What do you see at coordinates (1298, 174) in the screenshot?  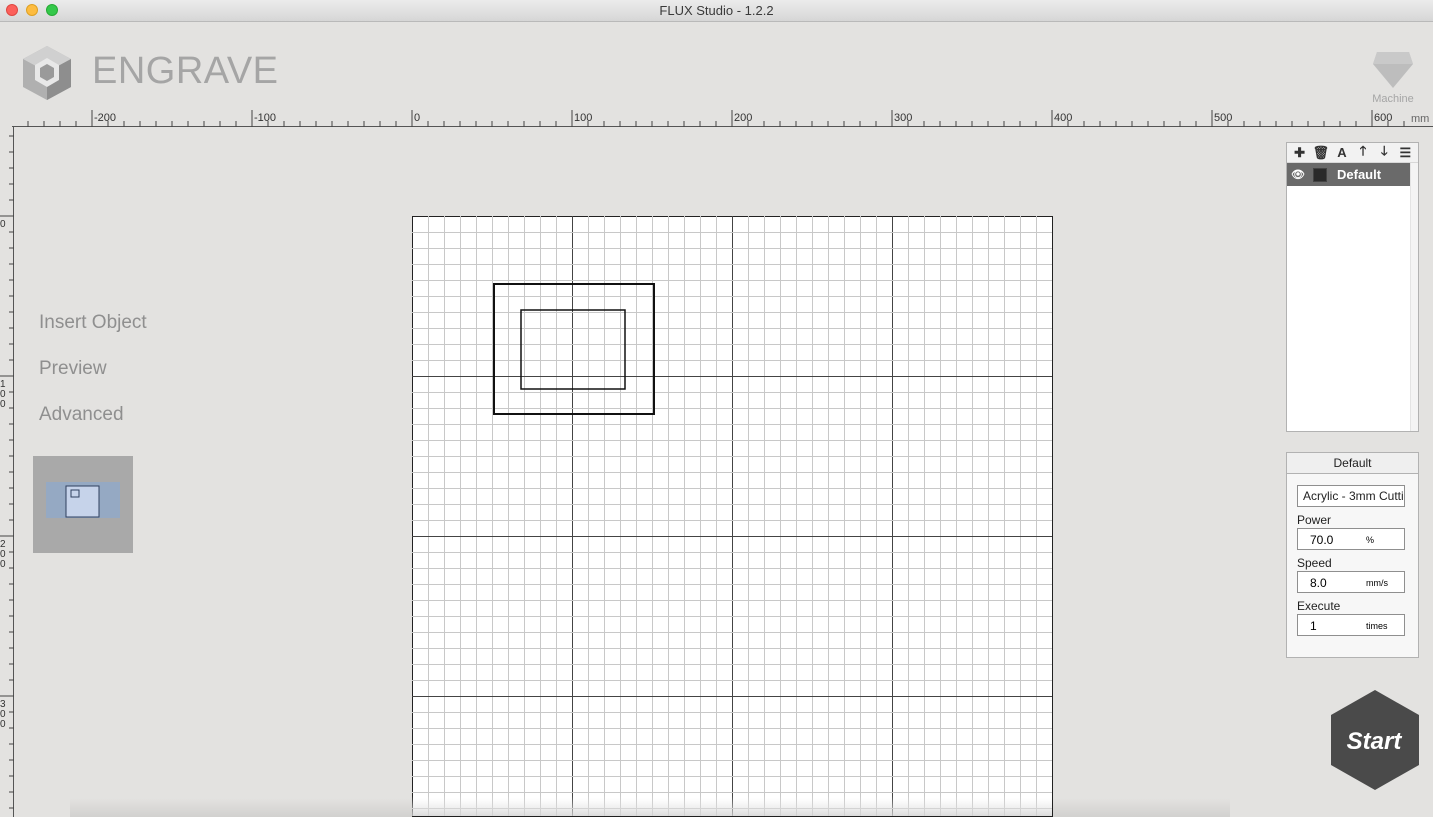 I see `eye-icon: 👁` at bounding box center [1298, 174].